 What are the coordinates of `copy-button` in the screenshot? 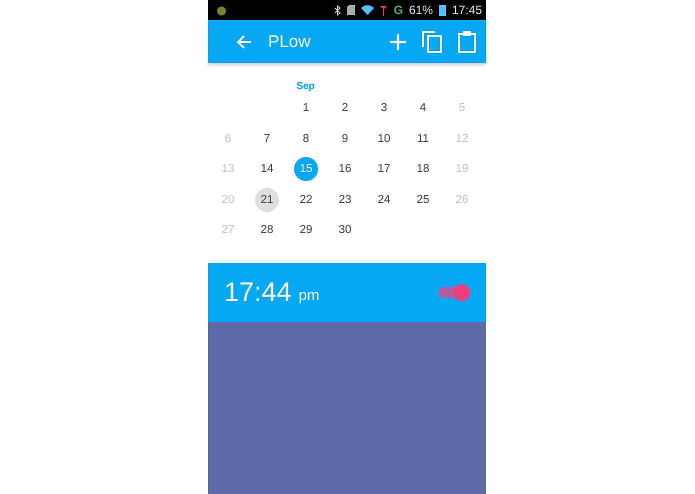 It's located at (432, 41).